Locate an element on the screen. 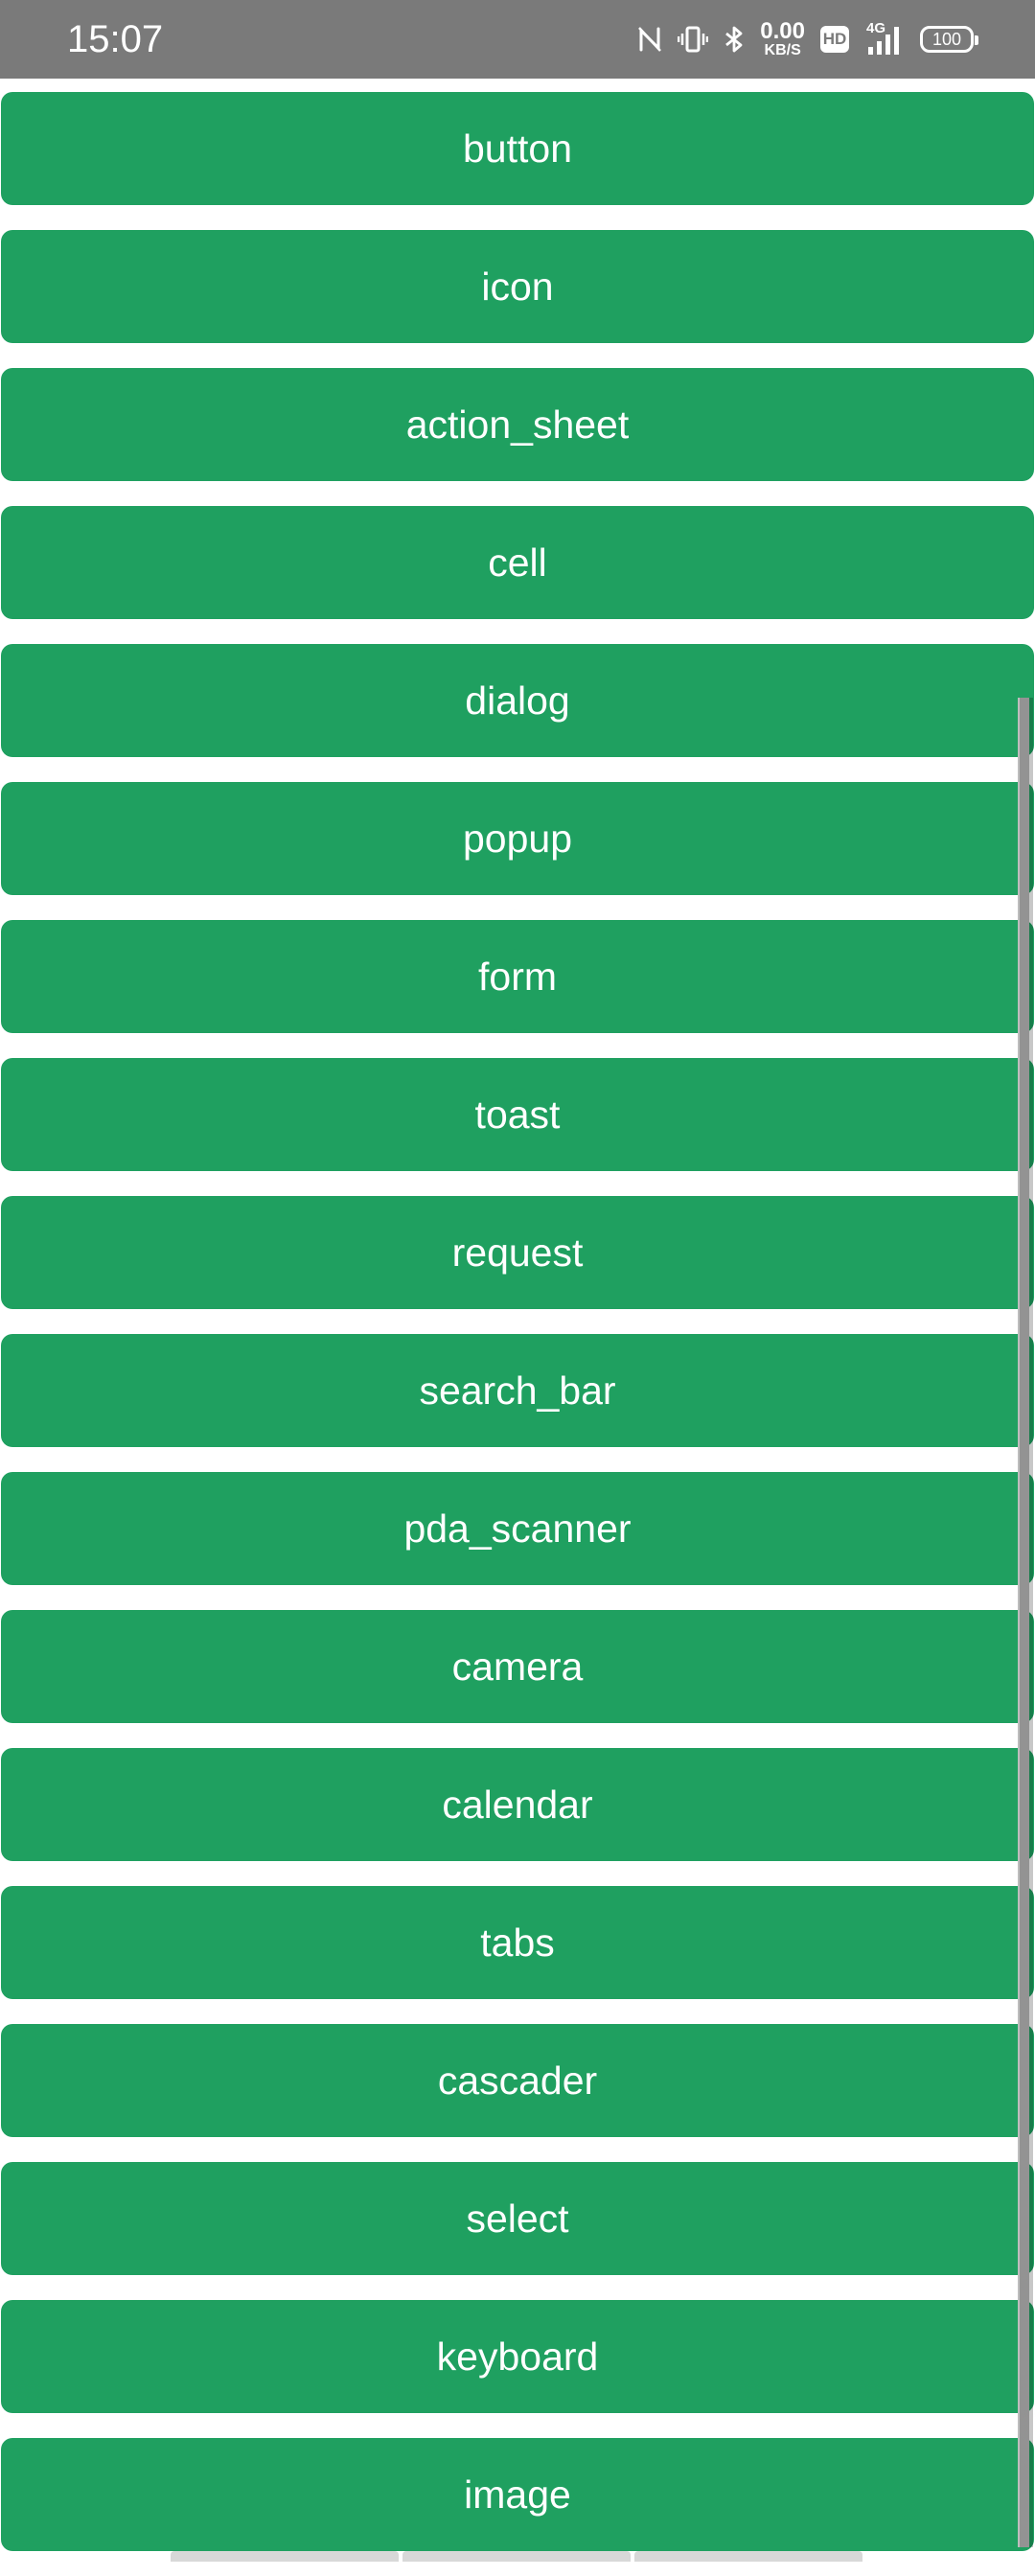  menu-button-image: image is located at coordinates (517, 2494).